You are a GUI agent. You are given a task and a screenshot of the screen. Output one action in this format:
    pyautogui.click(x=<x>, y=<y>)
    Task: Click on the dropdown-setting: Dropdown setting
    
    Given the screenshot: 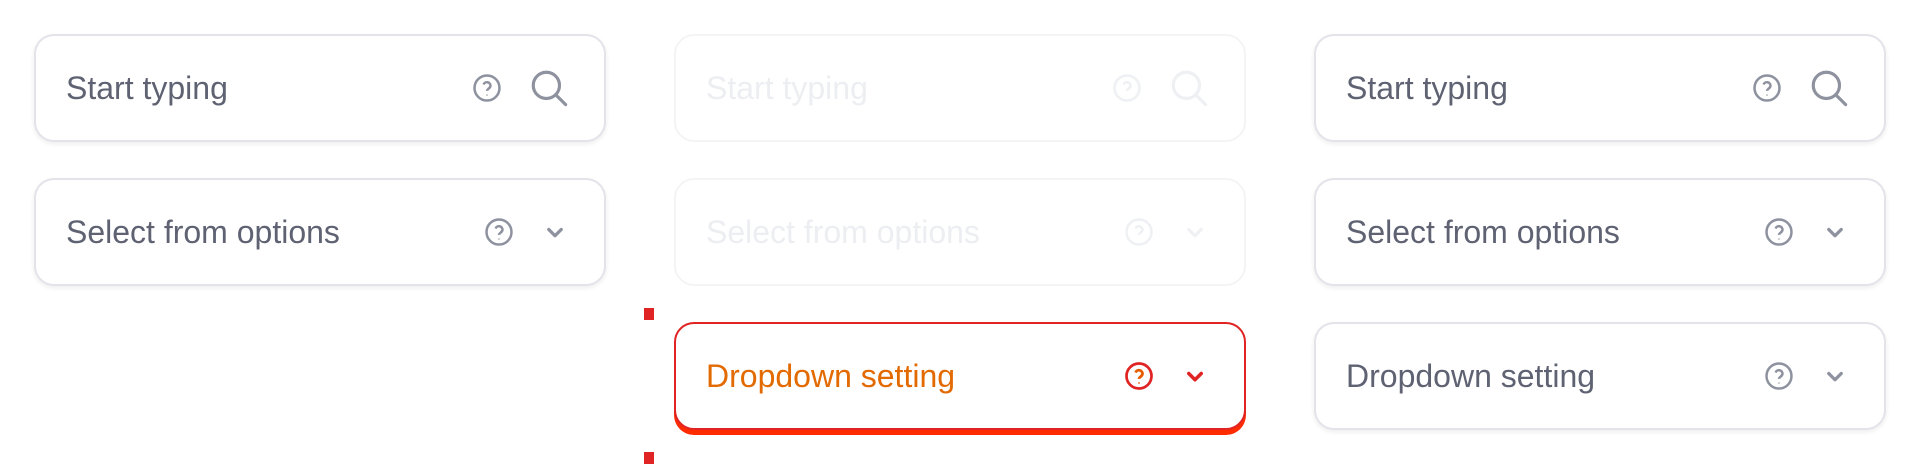 What is the action you would take?
    pyautogui.click(x=1600, y=376)
    